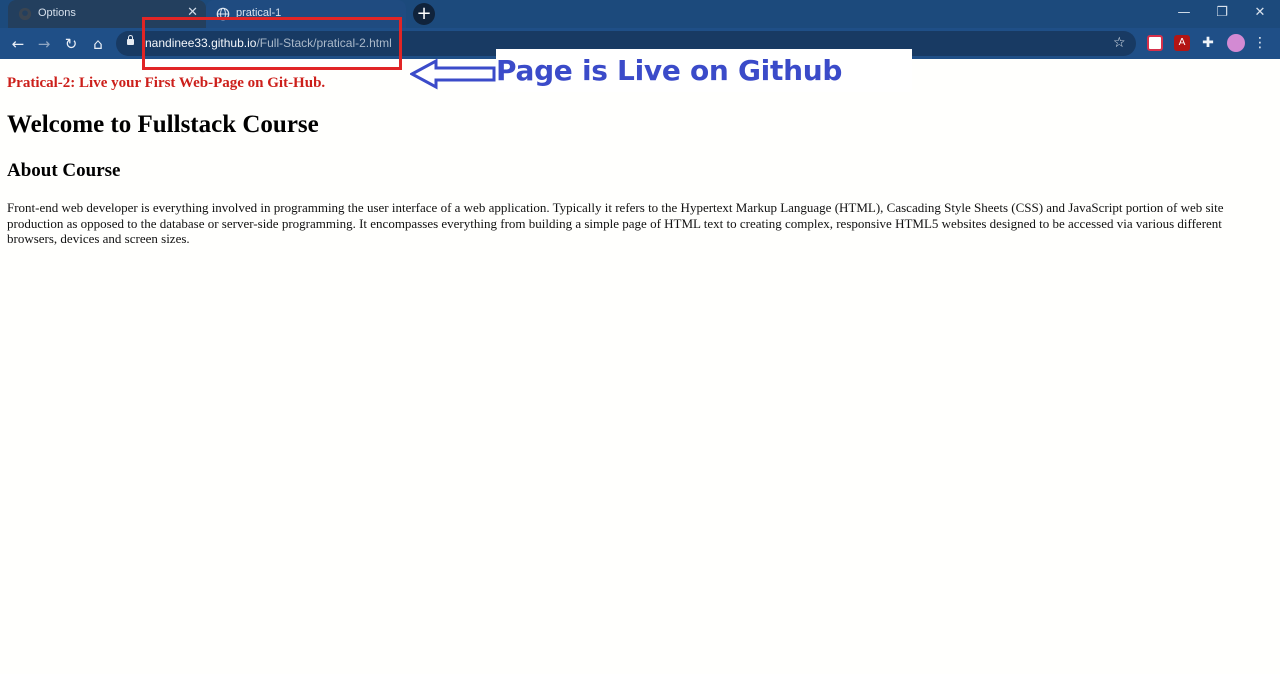  I want to click on section-heading: About Course, so click(64, 170).